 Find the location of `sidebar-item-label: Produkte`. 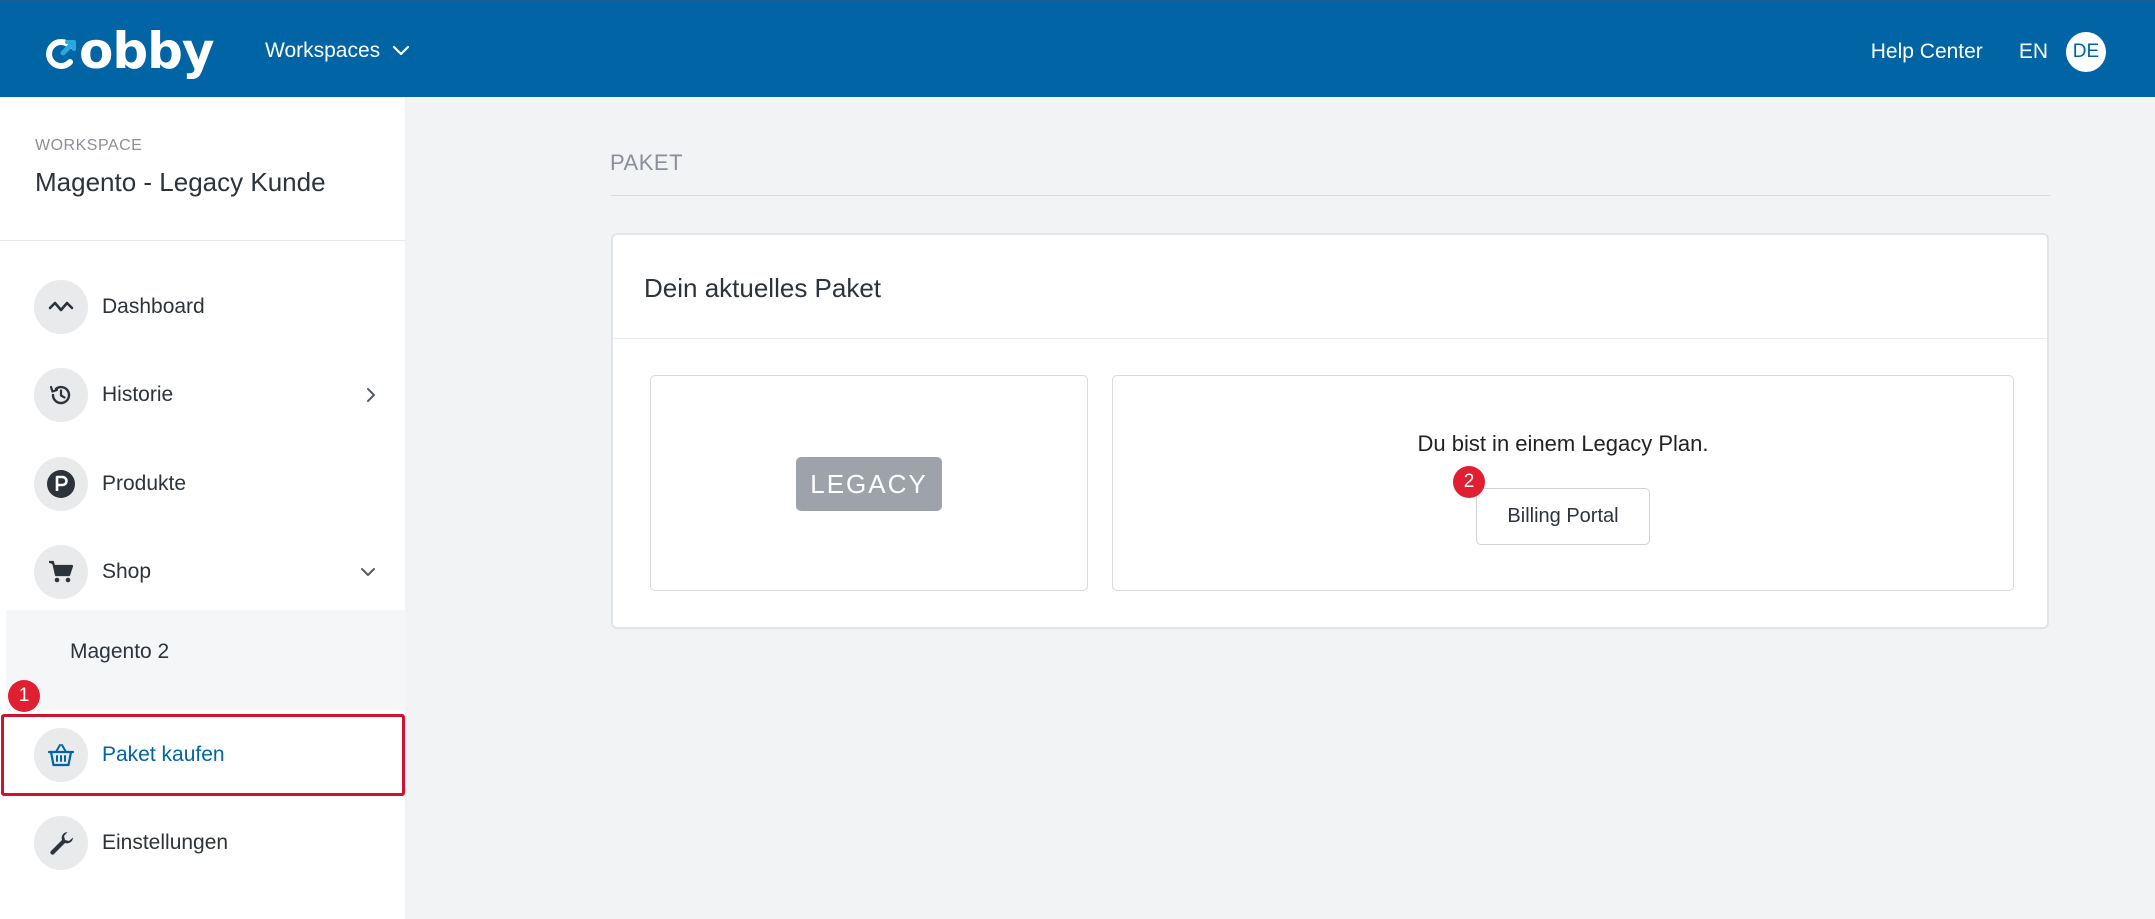

sidebar-item-label: Produkte is located at coordinates (144, 483).